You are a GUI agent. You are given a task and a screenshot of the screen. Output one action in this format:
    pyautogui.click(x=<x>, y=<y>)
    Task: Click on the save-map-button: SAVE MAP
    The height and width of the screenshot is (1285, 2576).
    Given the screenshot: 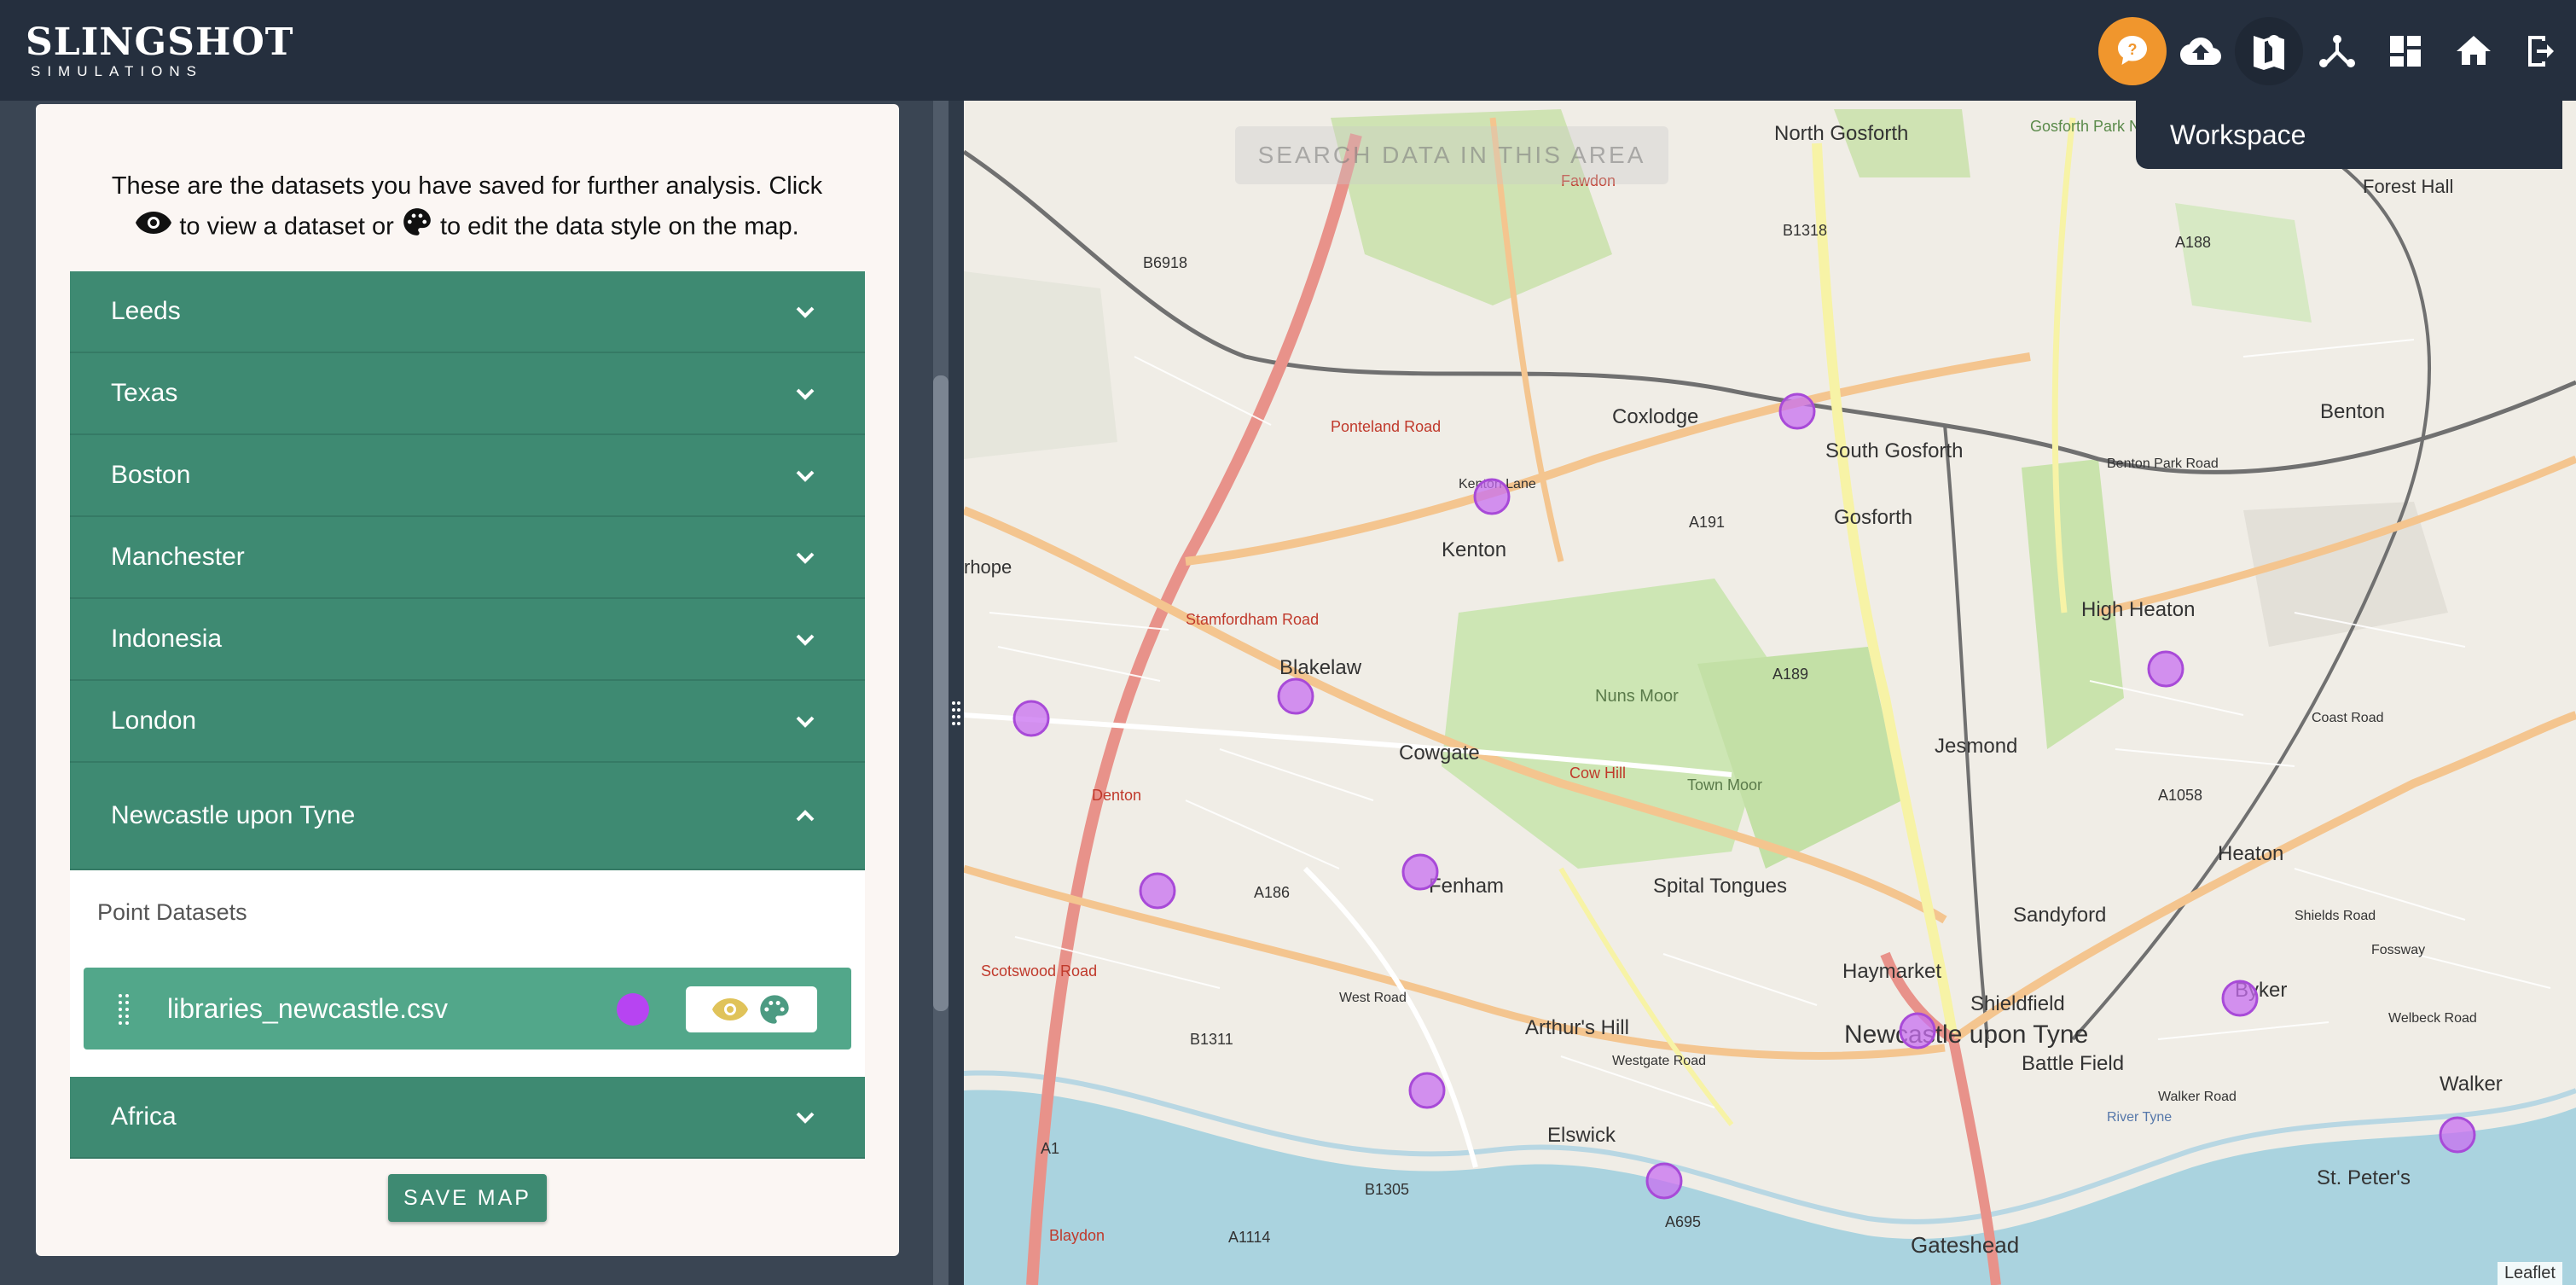 What is the action you would take?
    pyautogui.click(x=467, y=1198)
    